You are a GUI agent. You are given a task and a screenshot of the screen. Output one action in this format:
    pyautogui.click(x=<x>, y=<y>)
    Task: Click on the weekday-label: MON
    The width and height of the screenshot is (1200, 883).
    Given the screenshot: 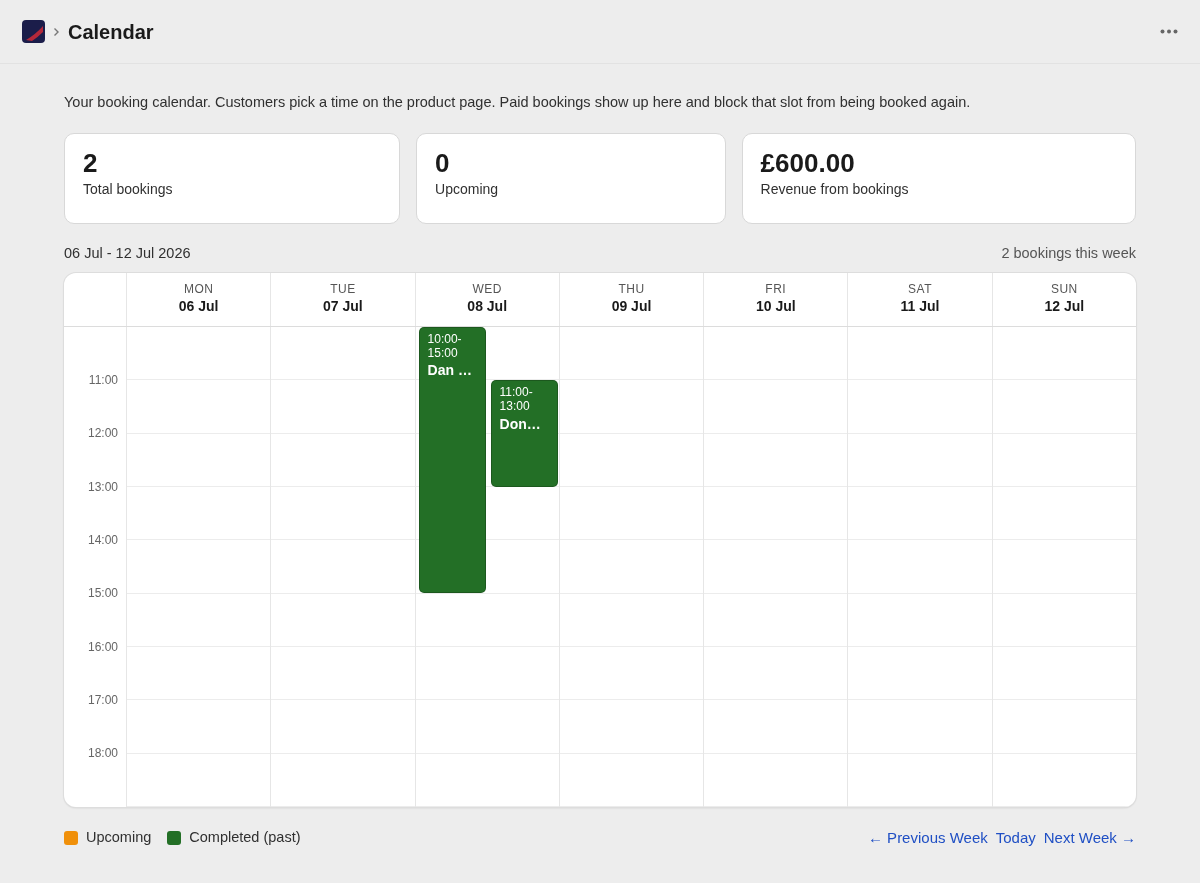 What is the action you would take?
    pyautogui.click(x=198, y=289)
    